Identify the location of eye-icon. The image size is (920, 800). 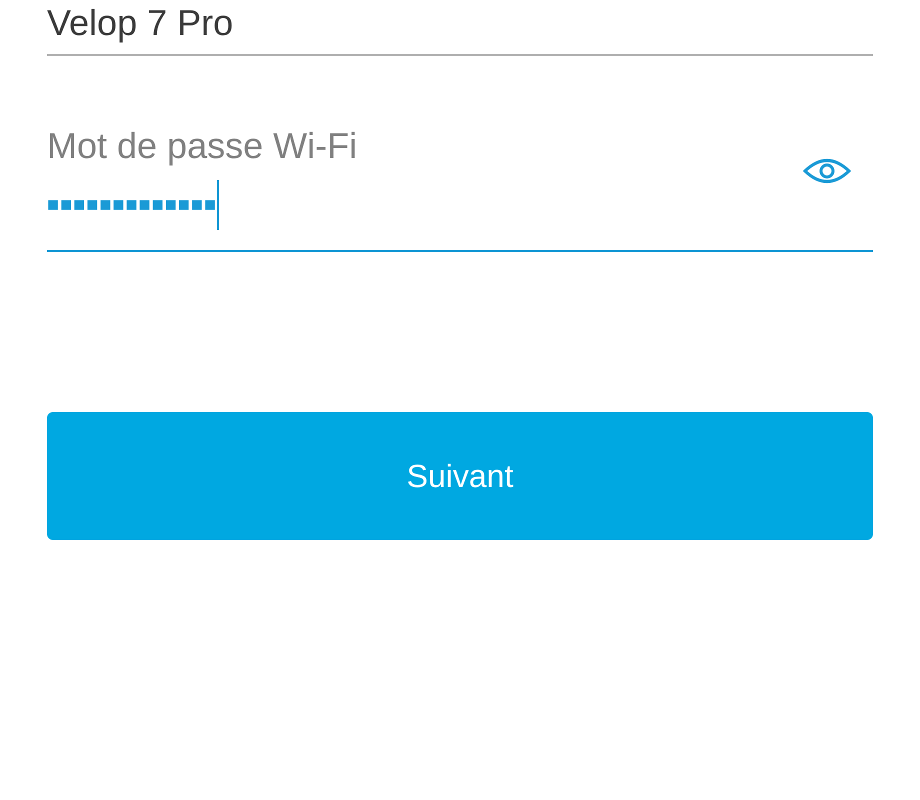
(827, 171).